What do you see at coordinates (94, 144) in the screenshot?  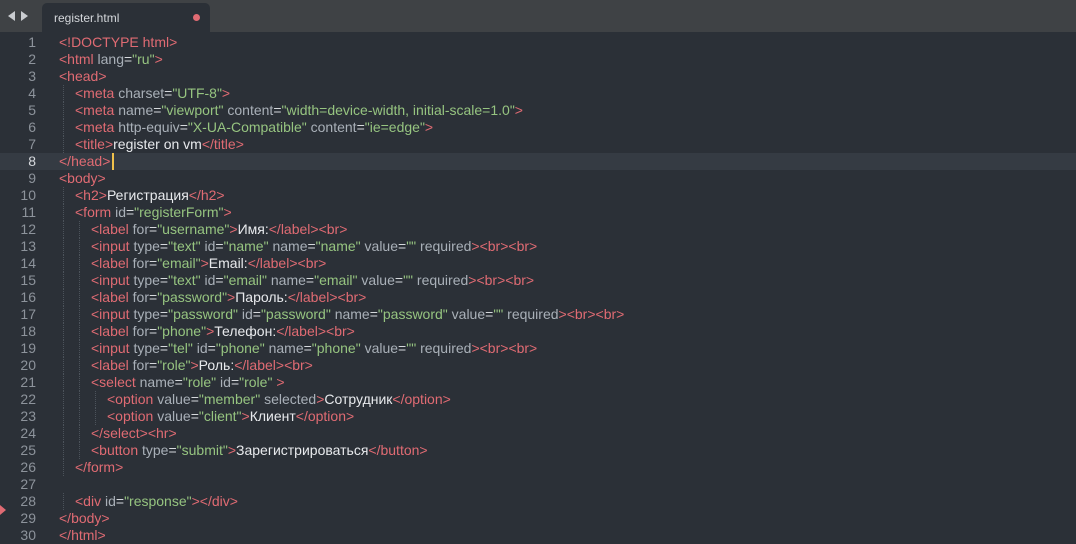 I see `code-token: <title>` at bounding box center [94, 144].